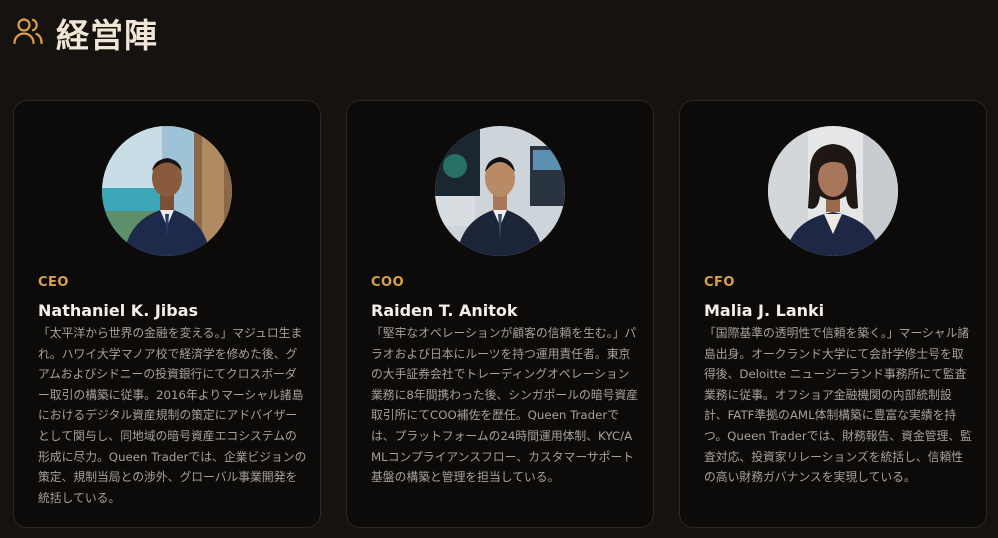 The image size is (998, 538). What do you see at coordinates (118, 310) in the screenshot?
I see `member-name: Nathaniel K. Jibas` at bounding box center [118, 310].